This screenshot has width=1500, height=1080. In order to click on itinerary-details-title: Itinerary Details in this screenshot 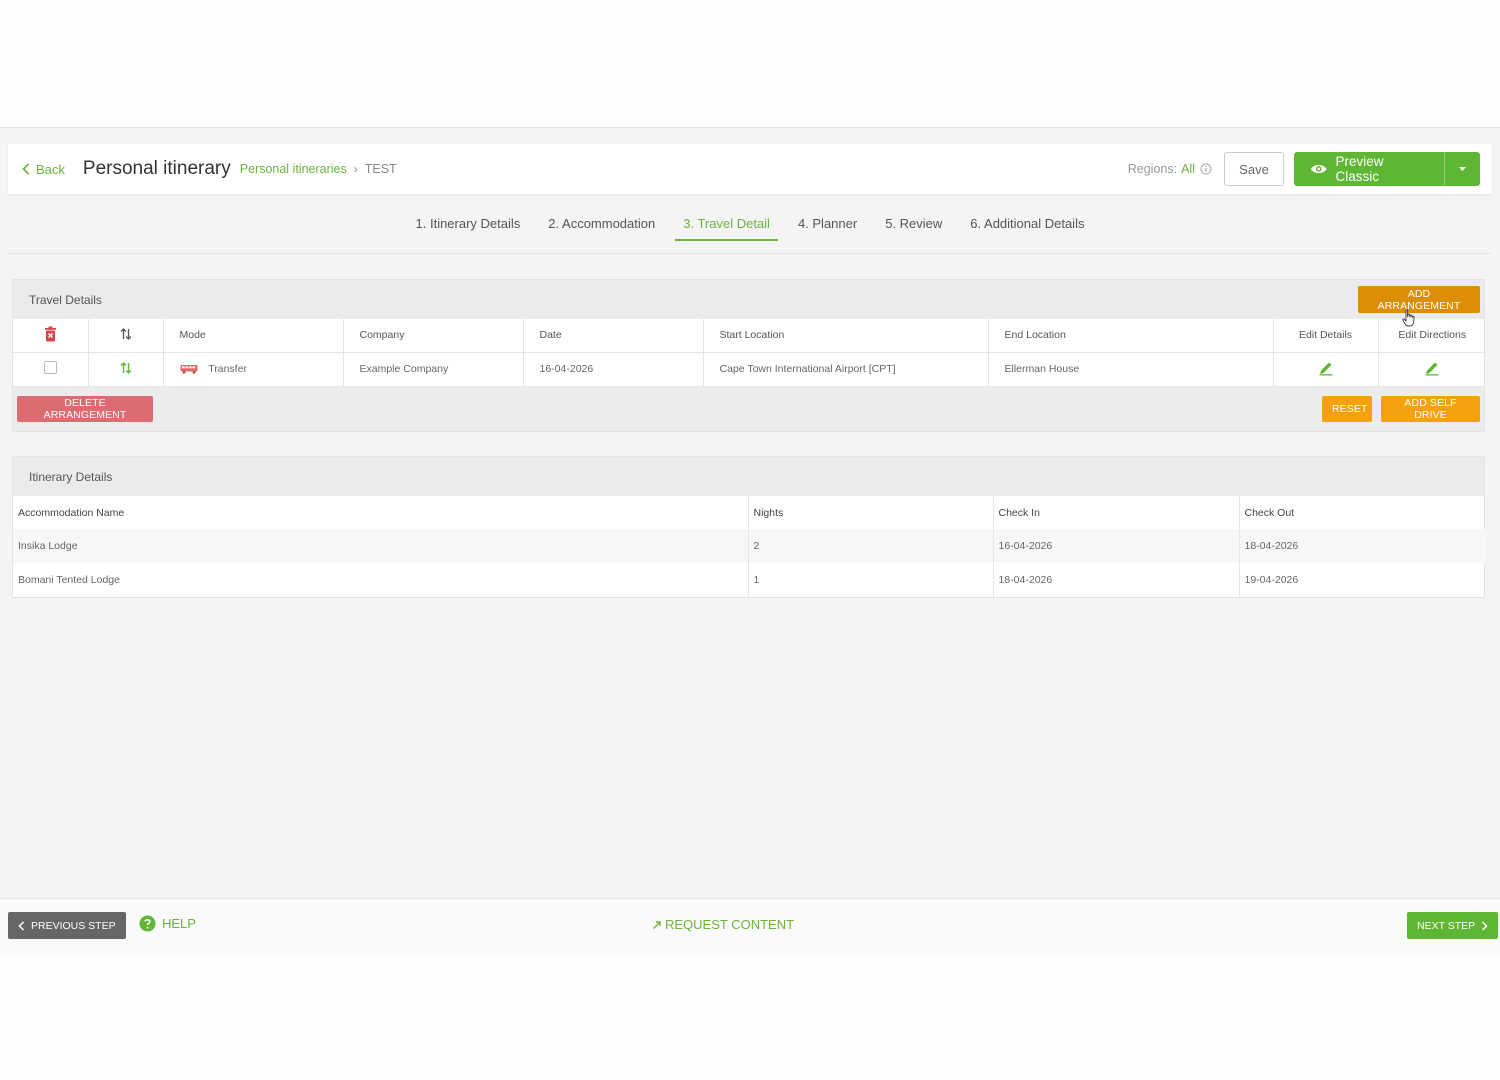, I will do `click(71, 476)`.